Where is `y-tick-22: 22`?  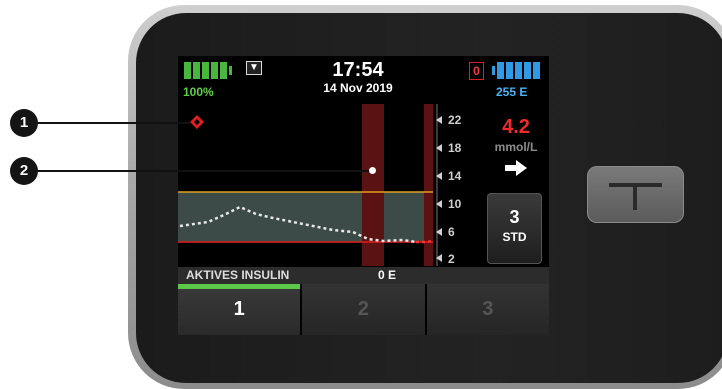 y-tick-22: 22 is located at coordinates (455, 120).